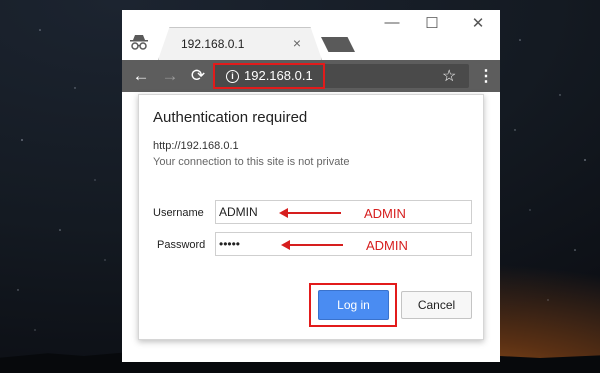 Image resolution: width=600 pixels, height=373 pixels. Describe the element at coordinates (213, 44) in the screenshot. I see `tab-title: 192.168.0.1` at that location.